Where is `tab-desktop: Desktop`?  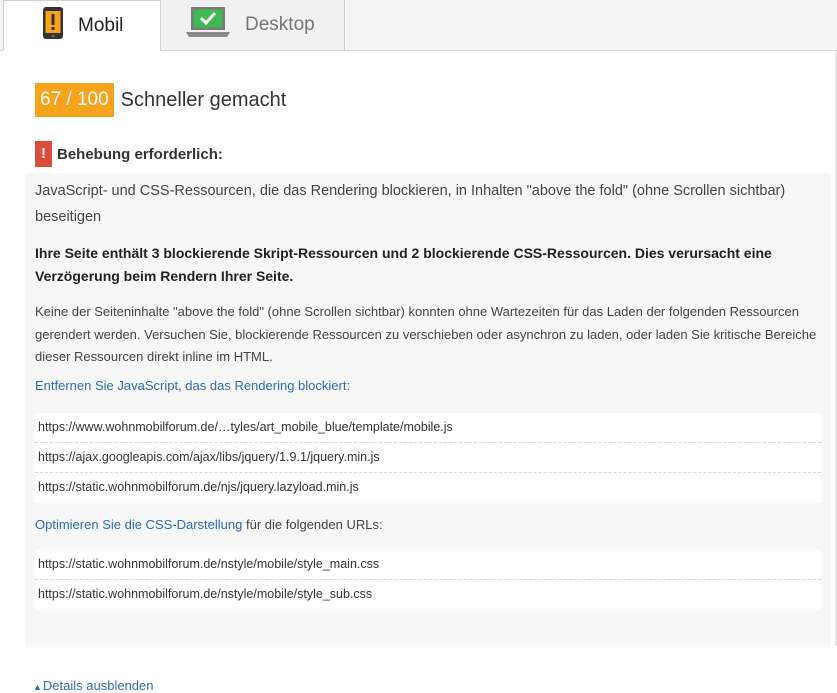 tab-desktop: Desktop is located at coordinates (253, 25).